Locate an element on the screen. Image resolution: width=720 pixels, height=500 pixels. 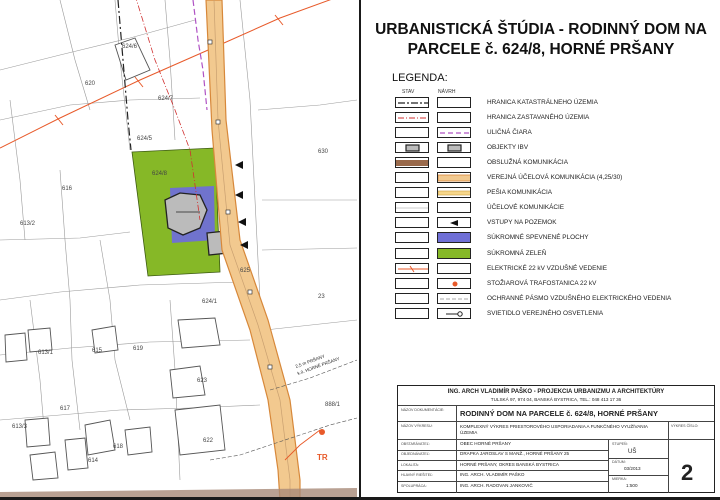
scale-value: 1:500 is located at coordinates (632, 485).